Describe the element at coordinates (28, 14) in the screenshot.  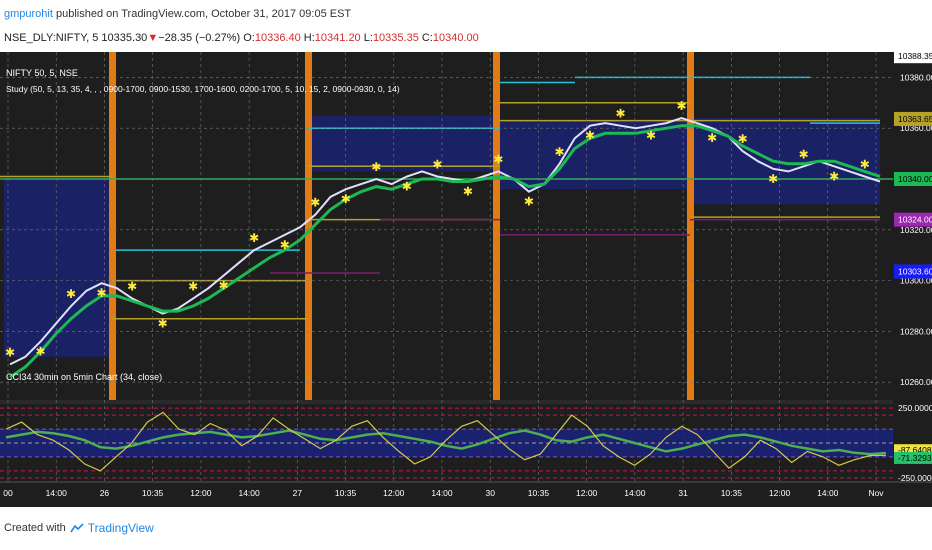
I see `publisher-username: gmpurohit` at that location.